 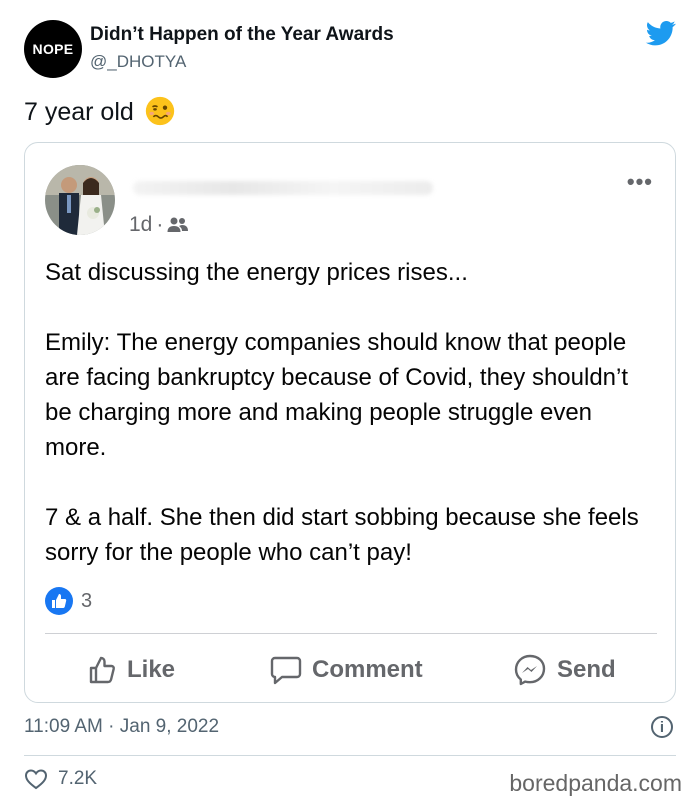 I want to click on friends-audience-icon, so click(x=178, y=224).